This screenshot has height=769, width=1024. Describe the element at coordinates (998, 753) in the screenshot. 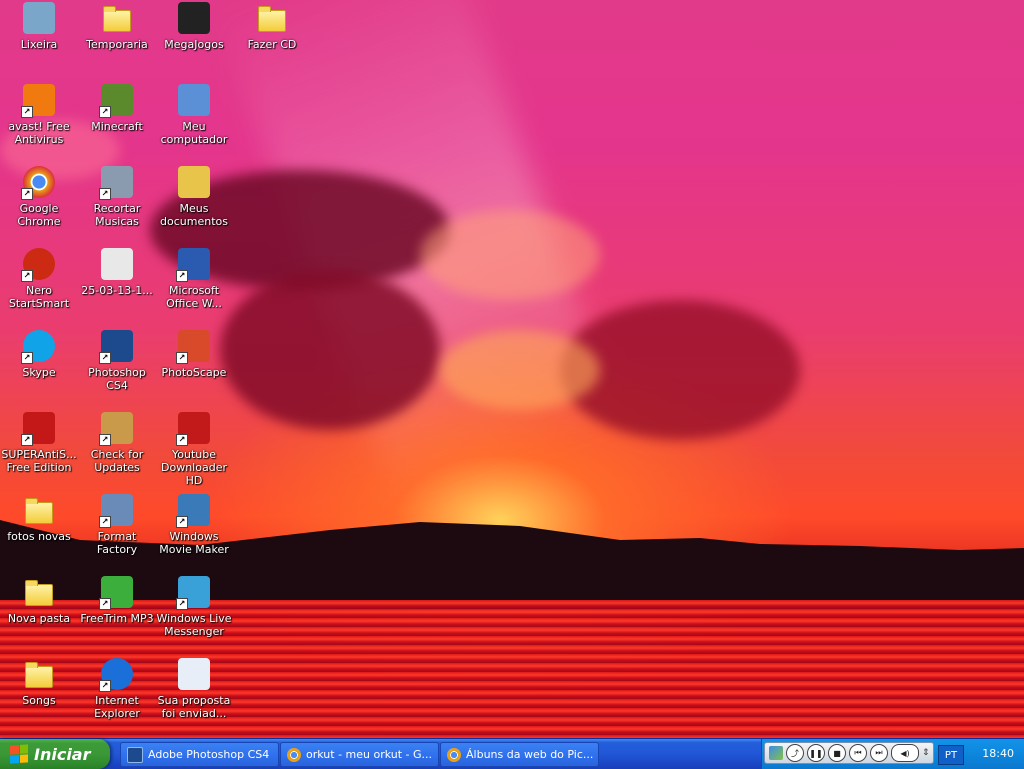

I see `clock: 18:40` at that location.